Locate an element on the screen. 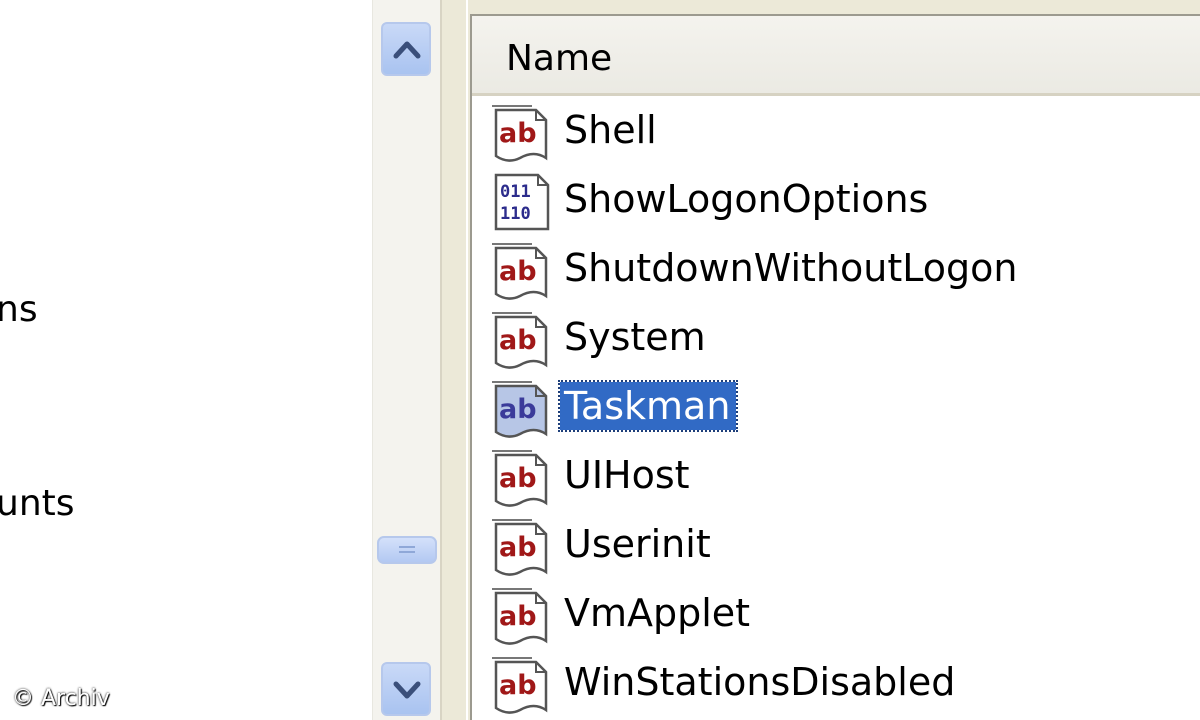  scroll-up-button is located at coordinates (406, 49).